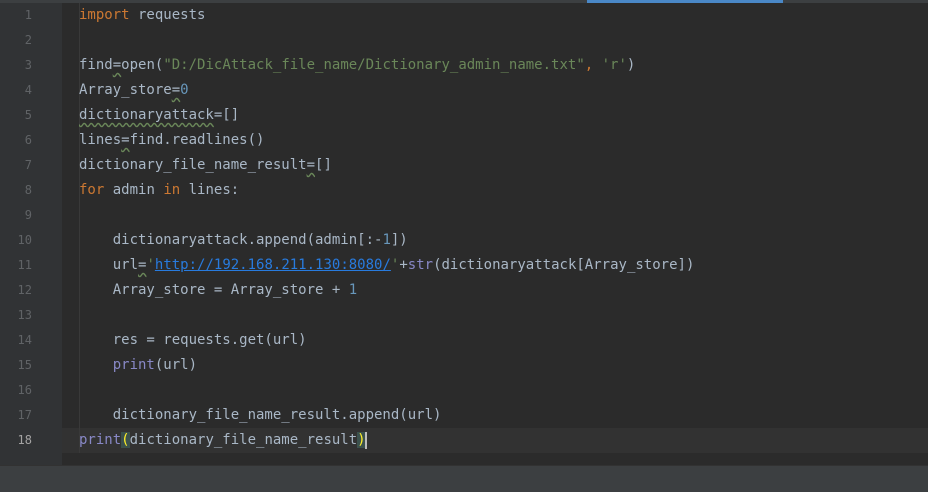  I want to click on code-text: open(, so click(142, 65).